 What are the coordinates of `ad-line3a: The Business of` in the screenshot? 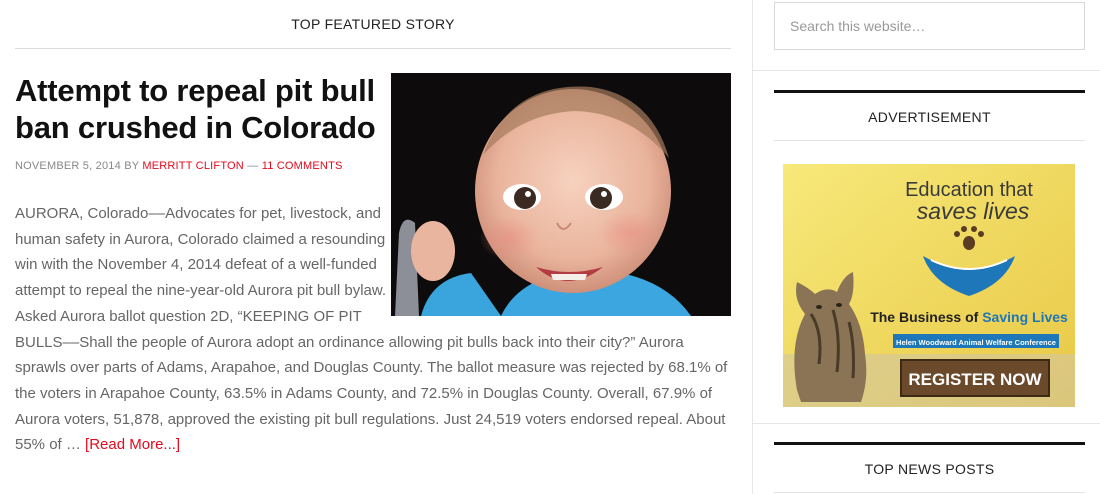 It's located at (926, 317).